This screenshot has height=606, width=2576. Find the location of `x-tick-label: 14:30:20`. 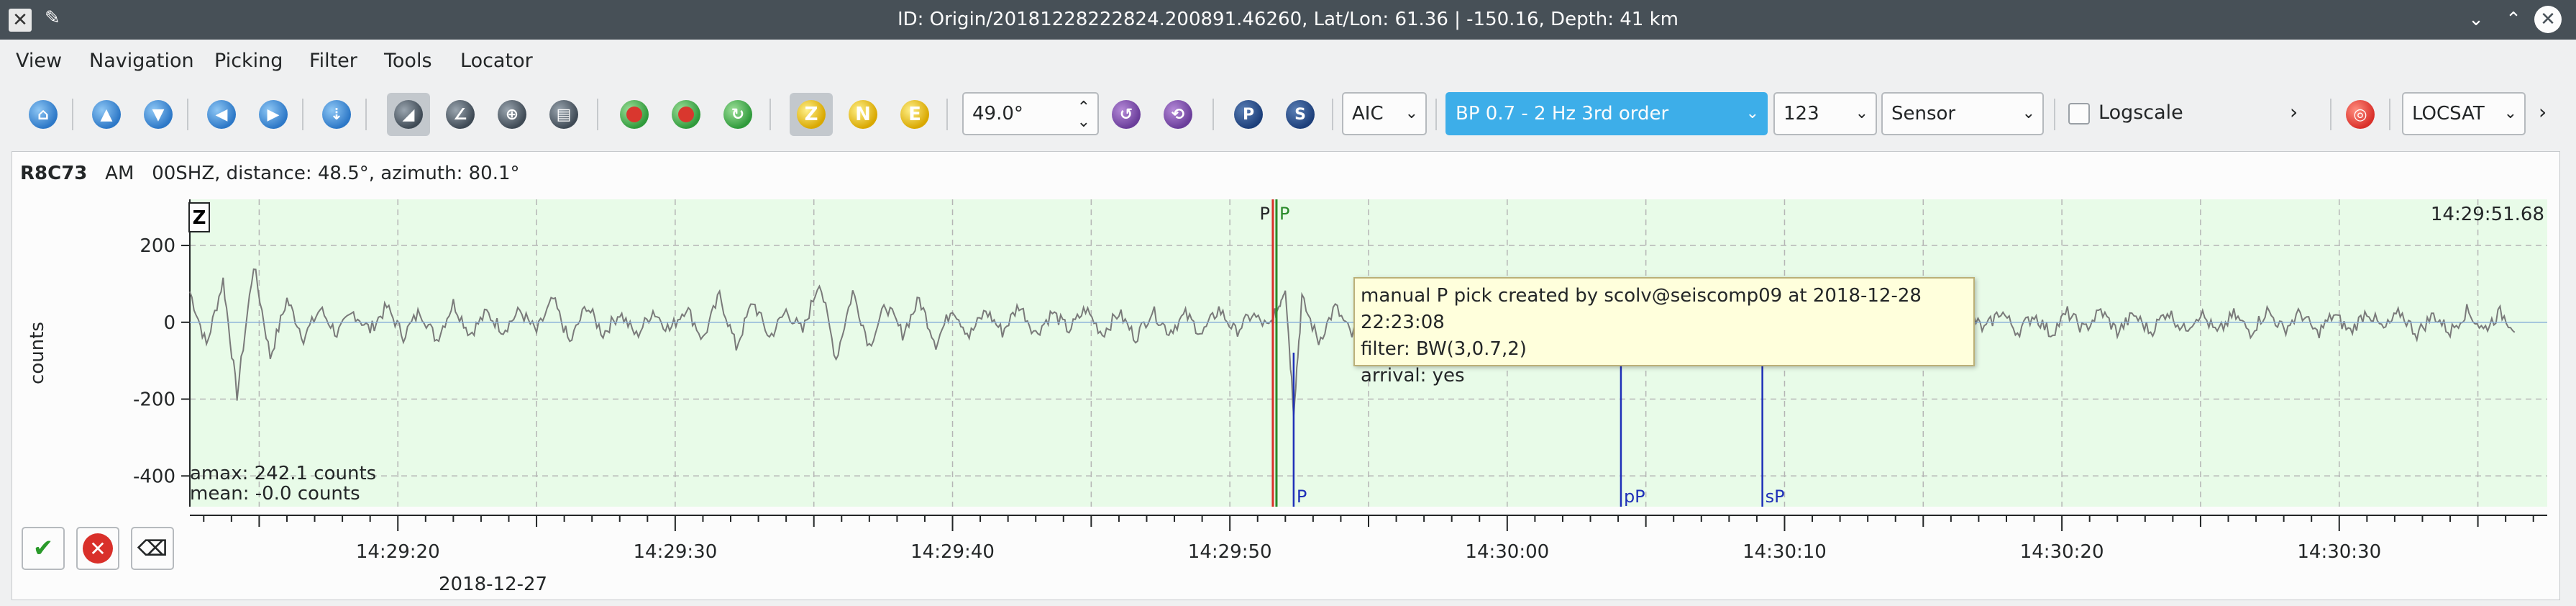

x-tick-label: 14:30:20 is located at coordinates (2062, 552).